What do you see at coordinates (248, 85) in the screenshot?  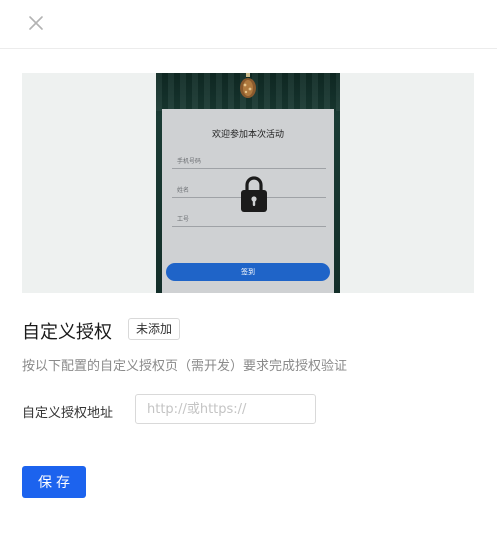 I see `lantern-decoration-icon` at bounding box center [248, 85].